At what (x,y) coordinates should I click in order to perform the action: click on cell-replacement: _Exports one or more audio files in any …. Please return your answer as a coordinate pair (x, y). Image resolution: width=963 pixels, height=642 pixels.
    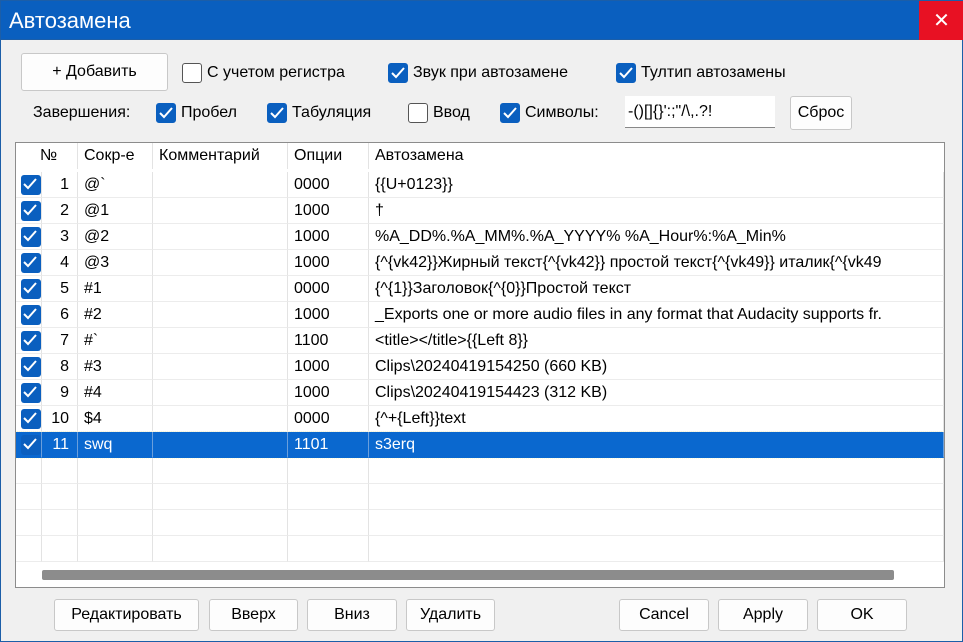
    Looking at the image, I should click on (656, 315).